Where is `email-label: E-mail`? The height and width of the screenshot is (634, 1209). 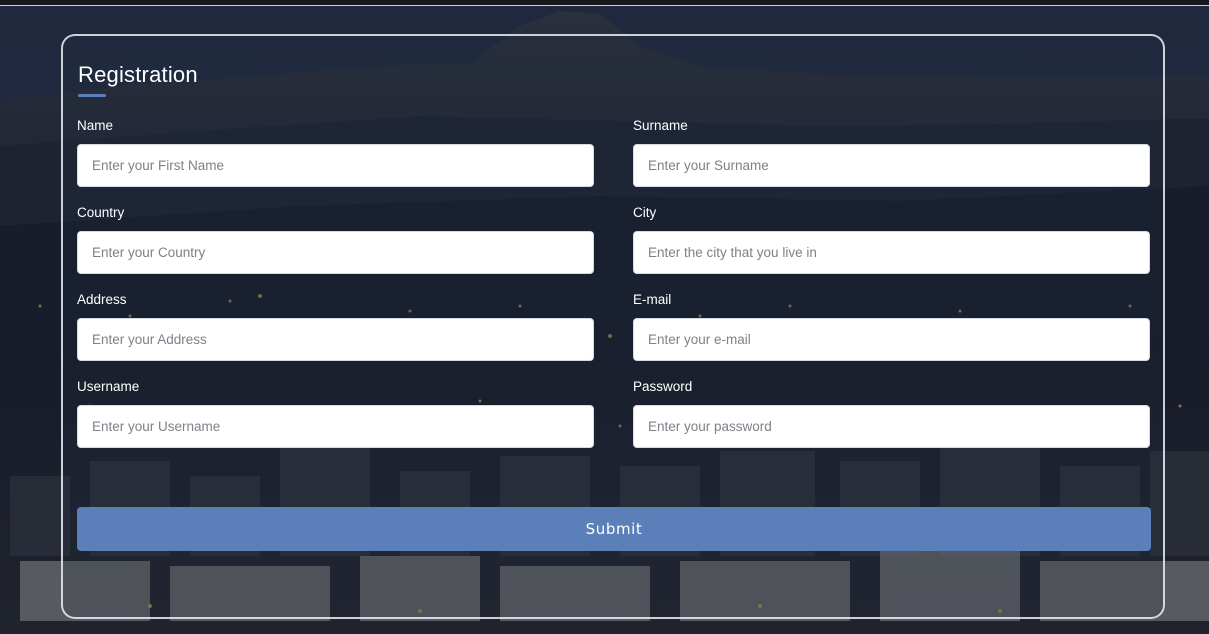
email-label: E-mail is located at coordinates (652, 299).